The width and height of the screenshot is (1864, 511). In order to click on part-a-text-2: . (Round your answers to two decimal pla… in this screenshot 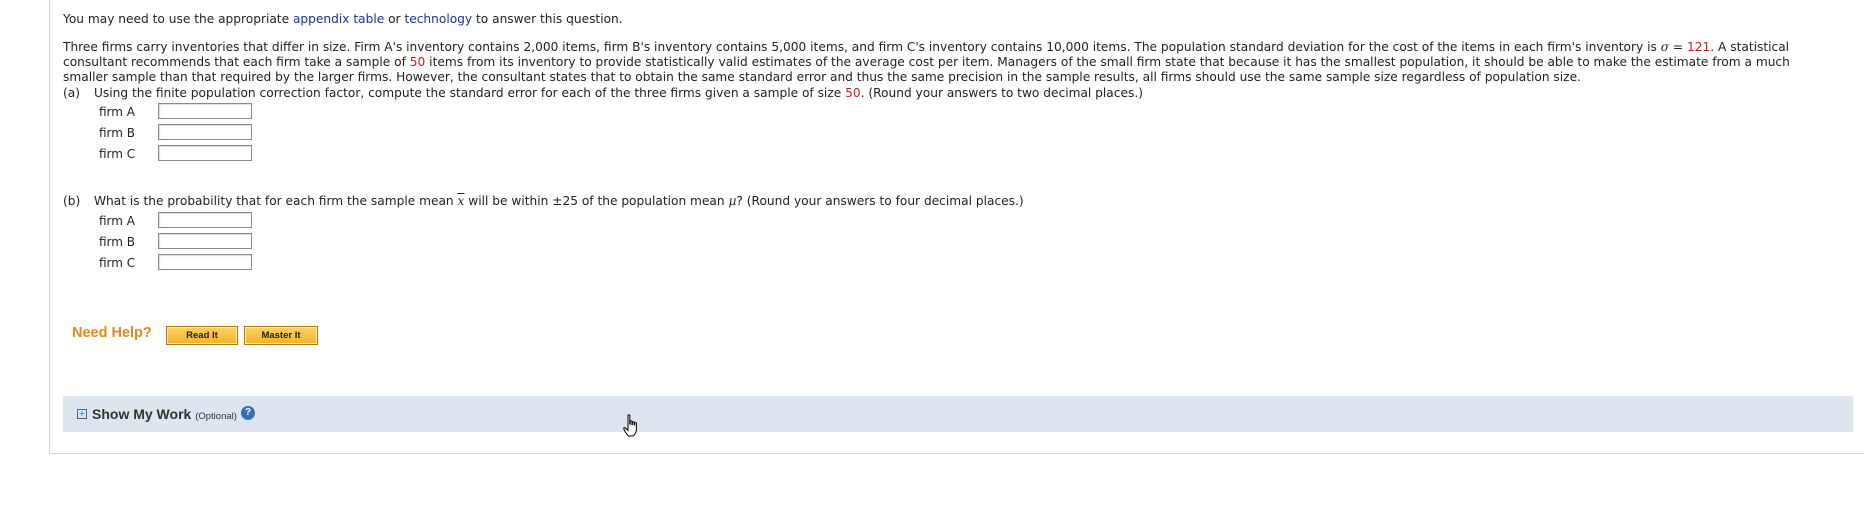, I will do `click(1001, 93)`.